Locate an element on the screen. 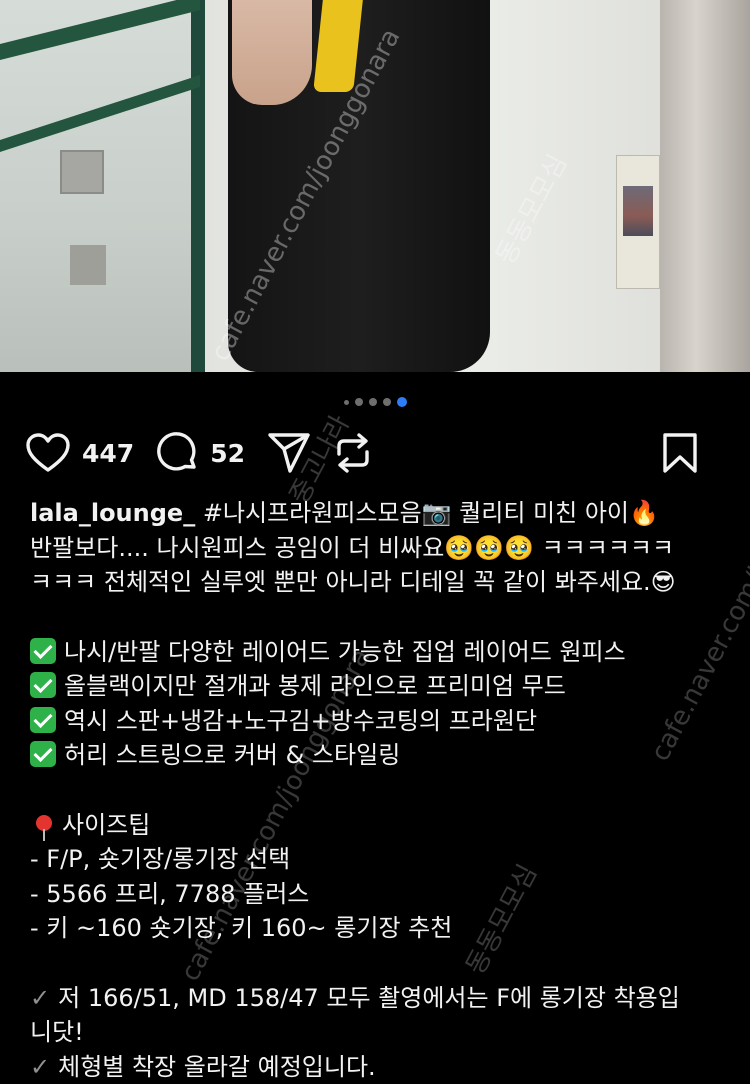  door-background is located at coordinates (705, 186).